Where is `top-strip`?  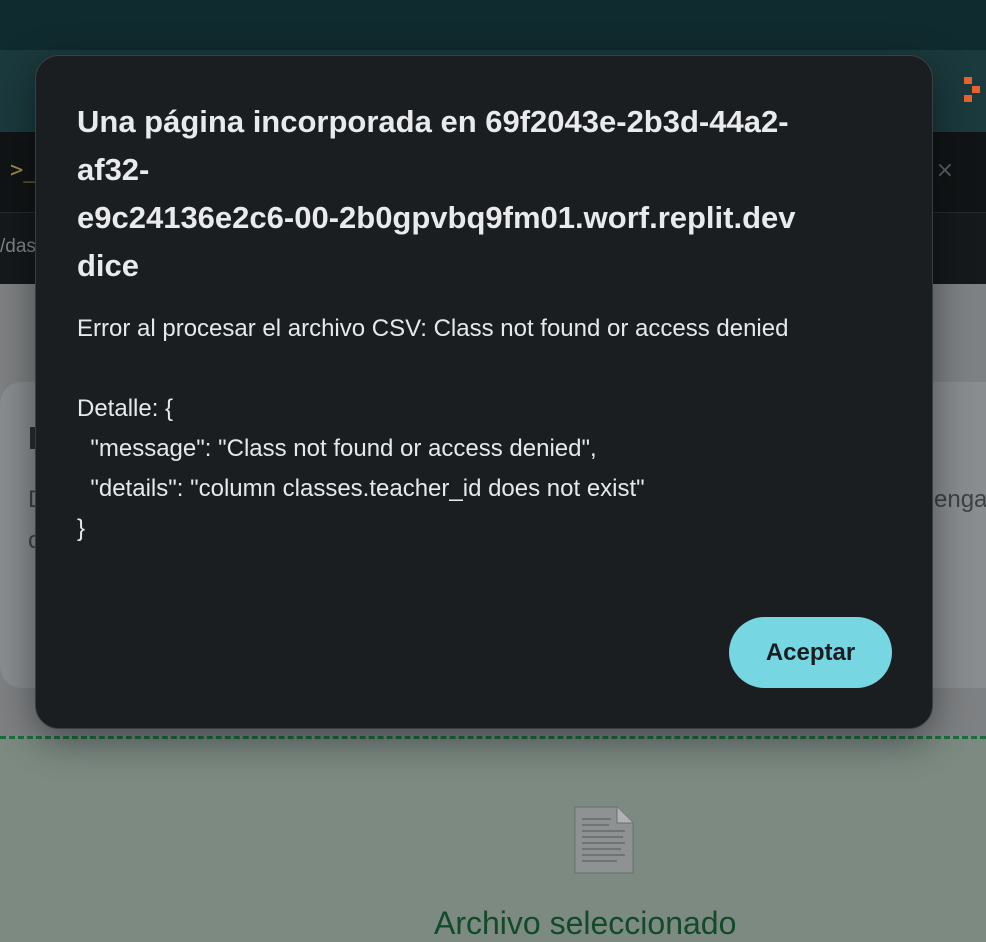 top-strip is located at coordinates (493, 25).